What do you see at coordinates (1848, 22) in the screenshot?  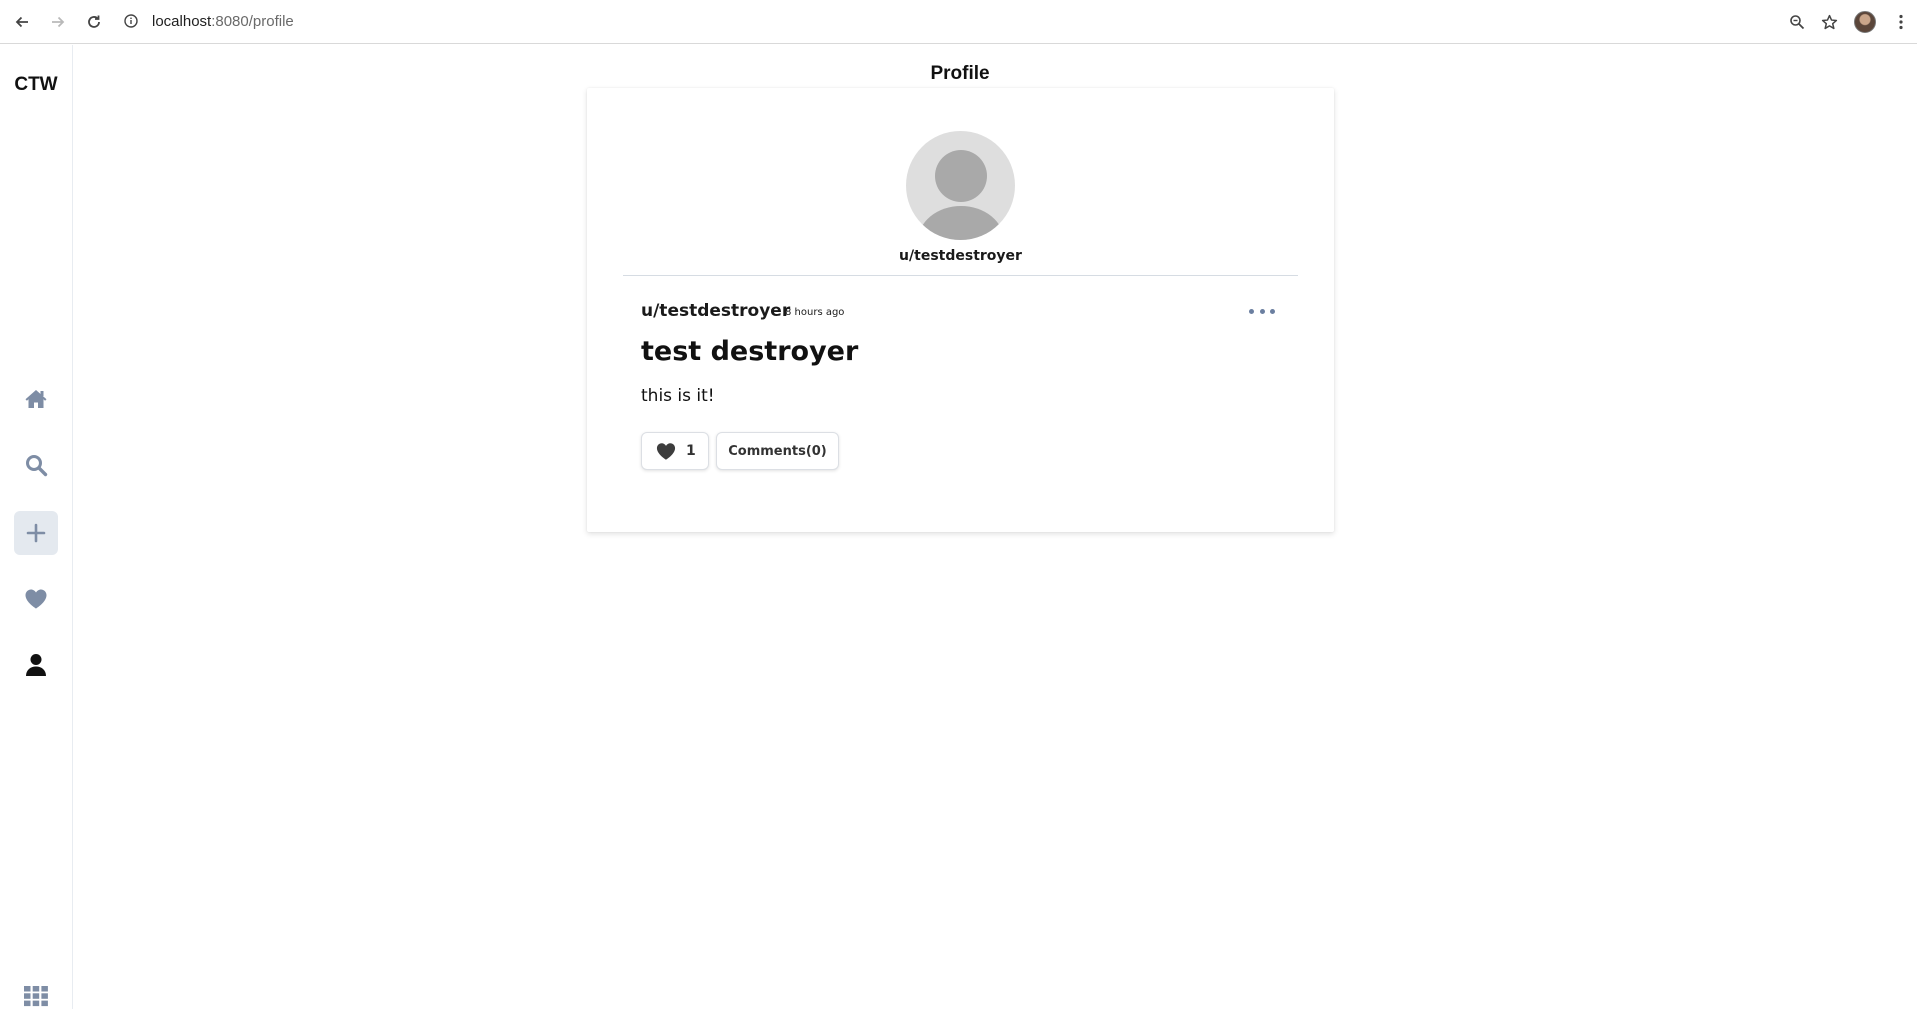 I see `toolbar-right` at bounding box center [1848, 22].